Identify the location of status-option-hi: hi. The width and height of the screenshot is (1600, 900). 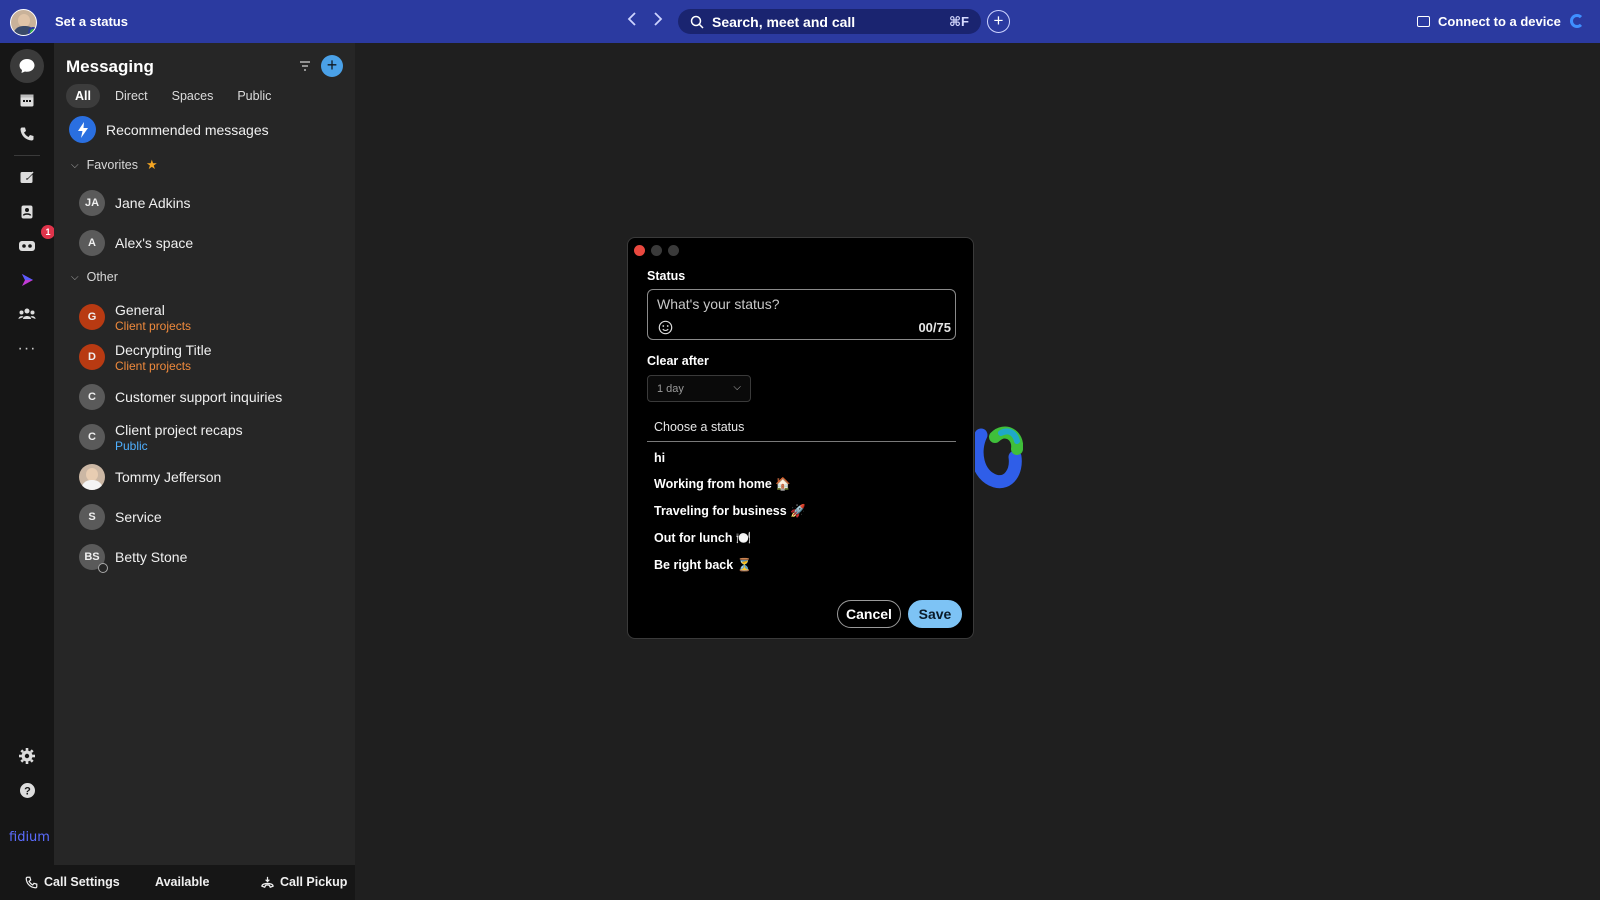
(659, 458).